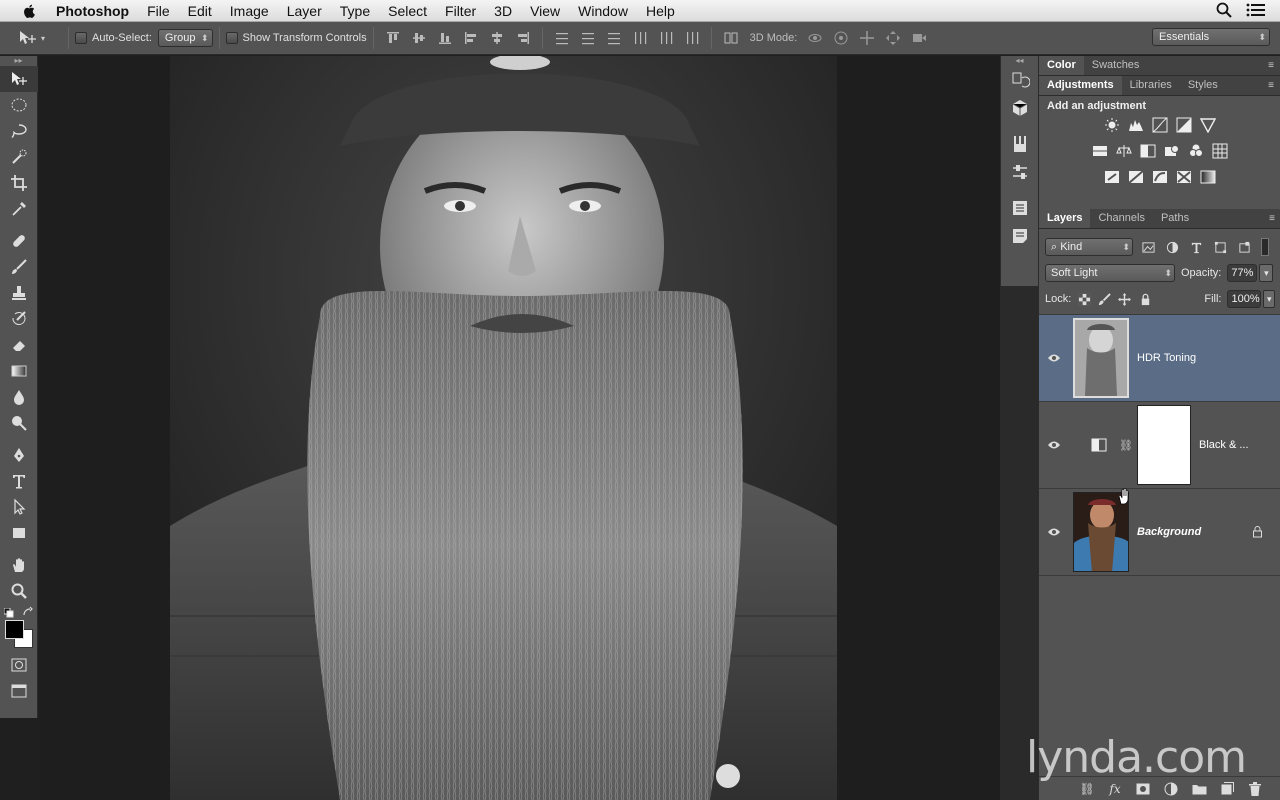 The image size is (1280, 800). Describe the element at coordinates (841, 38) in the screenshot. I see `3d-roll-icon` at that location.